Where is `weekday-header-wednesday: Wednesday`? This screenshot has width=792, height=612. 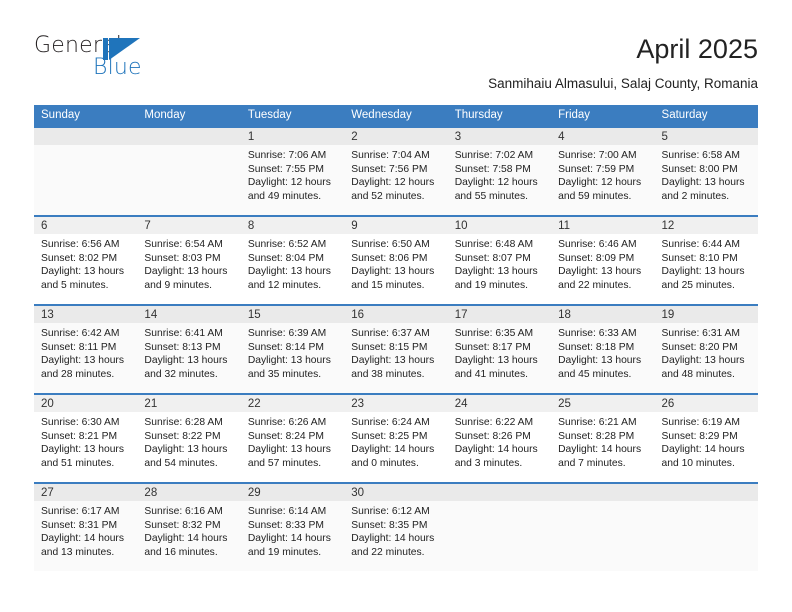
weekday-header-wednesday: Wednesday is located at coordinates (396, 116).